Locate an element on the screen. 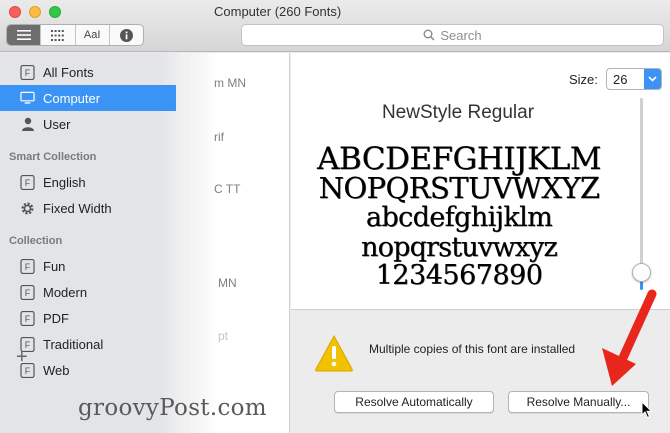 The height and width of the screenshot is (433, 670). sidebar-item-label: Fixed Width is located at coordinates (77, 208).